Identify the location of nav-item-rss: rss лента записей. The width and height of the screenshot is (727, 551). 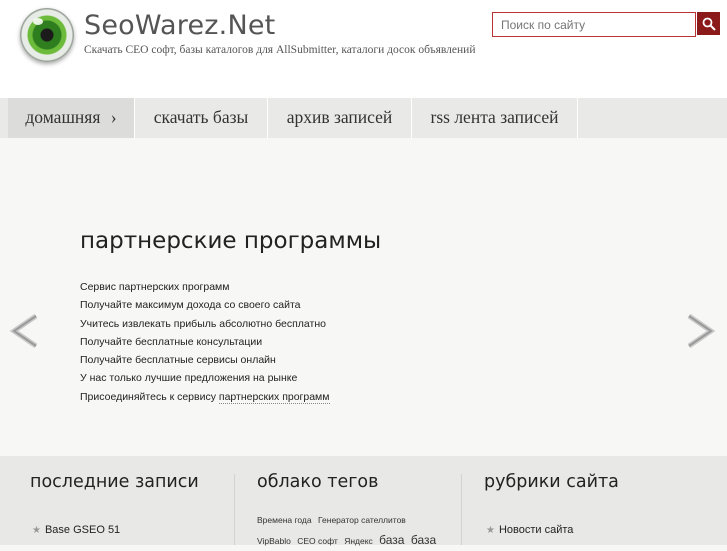
(495, 118).